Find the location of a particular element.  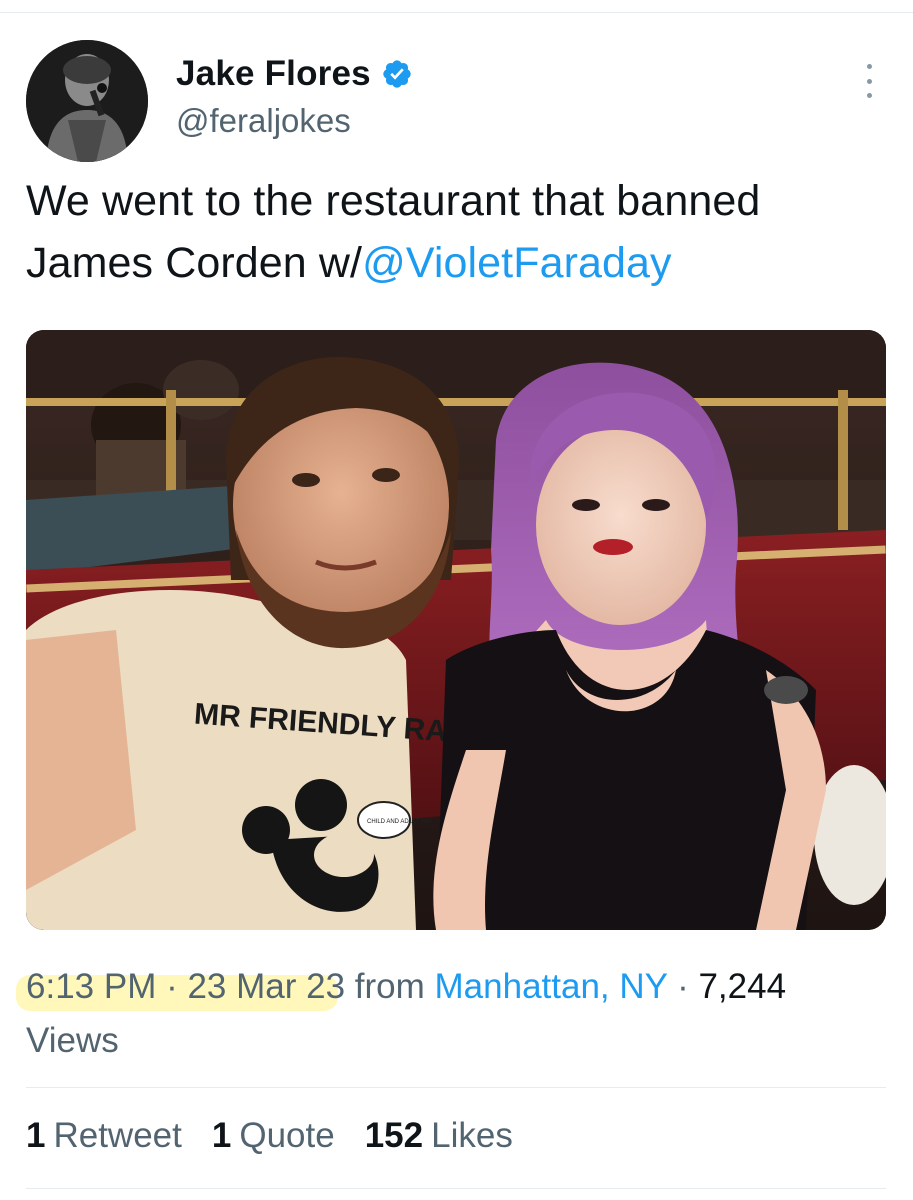

tweet-date: 23 Mar 23 is located at coordinates (266, 986).